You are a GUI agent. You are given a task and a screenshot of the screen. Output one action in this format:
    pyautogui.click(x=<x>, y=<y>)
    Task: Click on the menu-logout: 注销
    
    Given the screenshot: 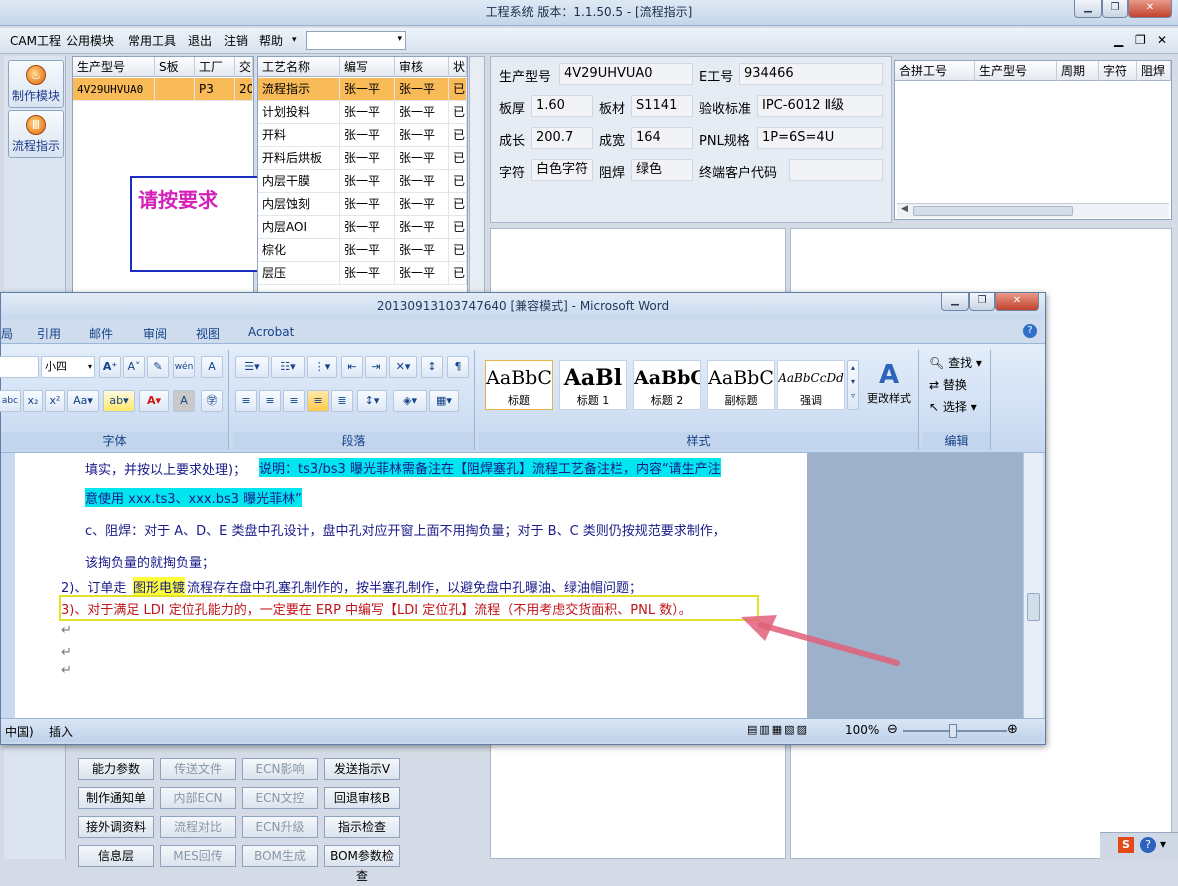 What is the action you would take?
    pyautogui.click(x=236, y=40)
    